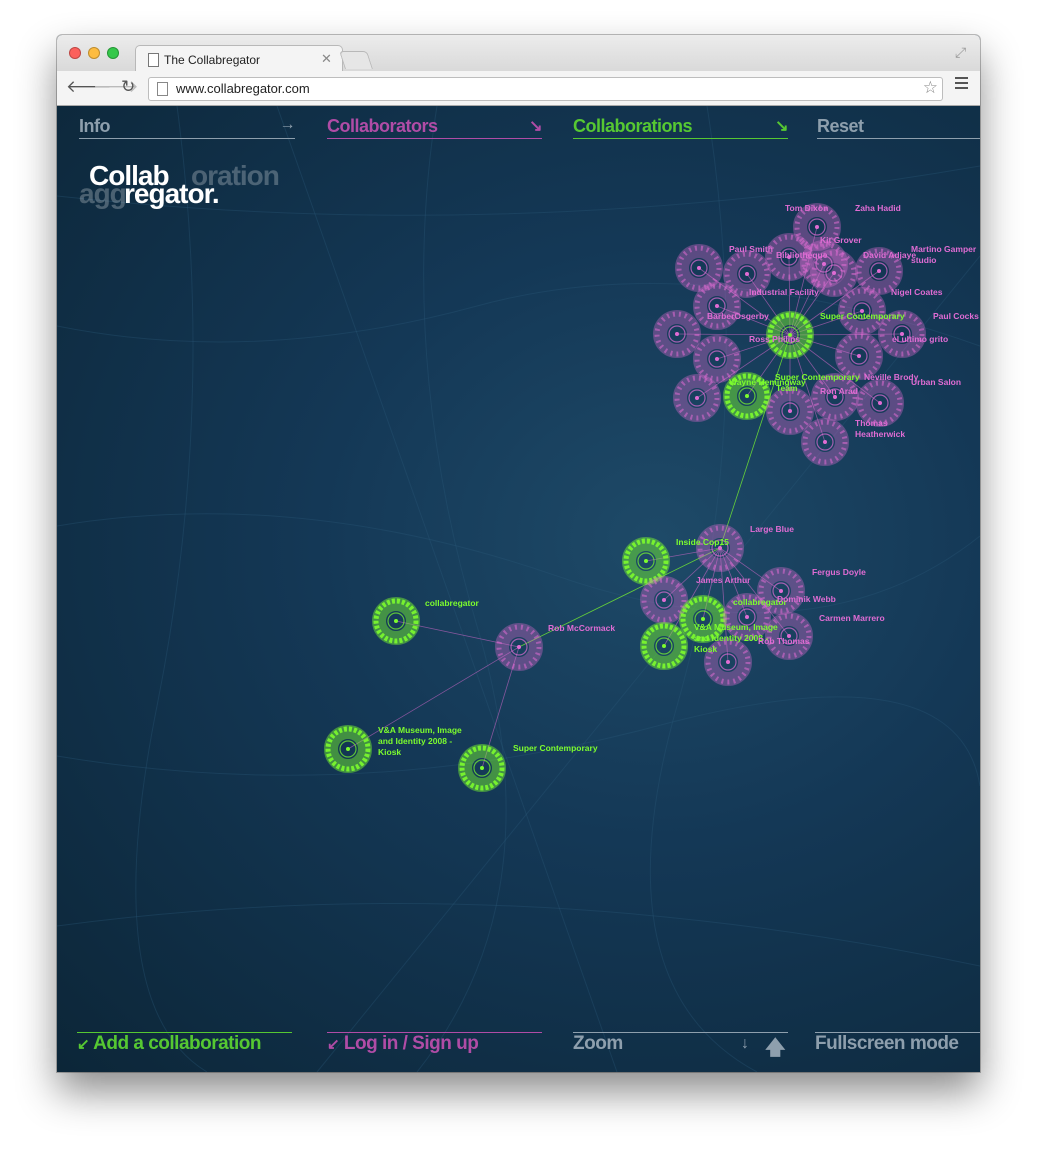 The width and height of the screenshot is (1037, 1152). Describe the element at coordinates (878, 208) in the screenshot. I see `node-label-zaha-hadid: Zaha Hadid` at that location.